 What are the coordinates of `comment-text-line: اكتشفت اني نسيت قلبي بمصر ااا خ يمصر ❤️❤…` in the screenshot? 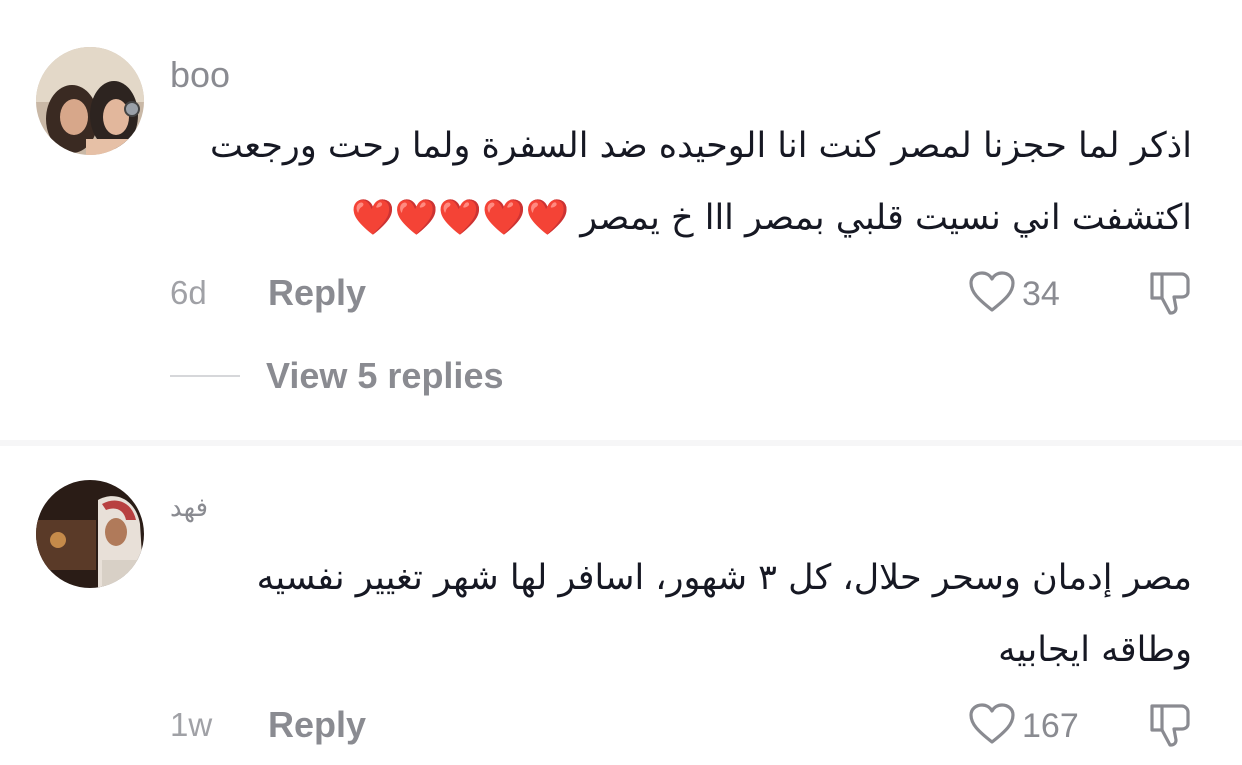 It's located at (771, 218).